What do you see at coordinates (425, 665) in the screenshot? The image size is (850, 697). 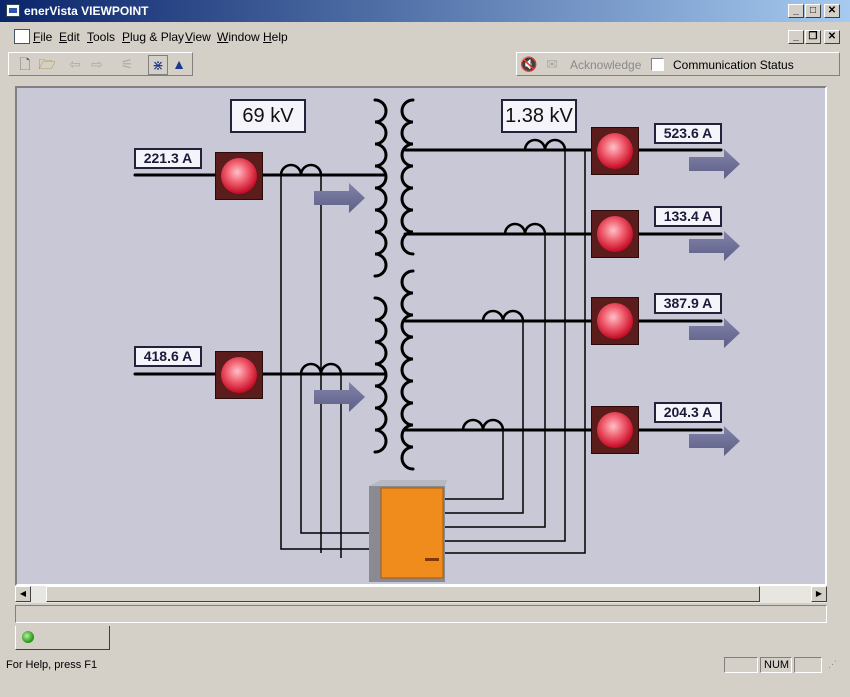 I see `status-bar: For Help, press F1 NUM ⋰` at bounding box center [425, 665].